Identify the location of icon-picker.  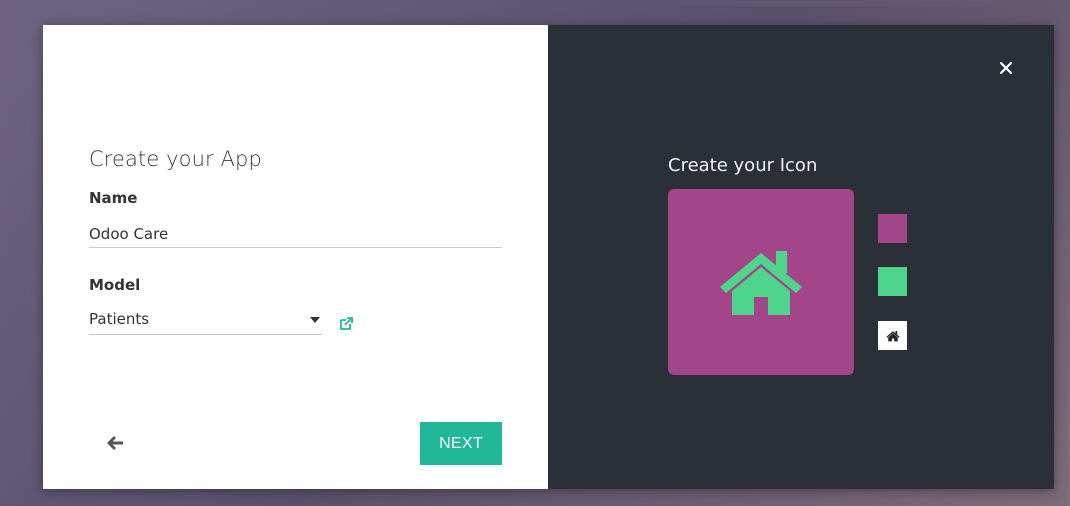
(892, 335).